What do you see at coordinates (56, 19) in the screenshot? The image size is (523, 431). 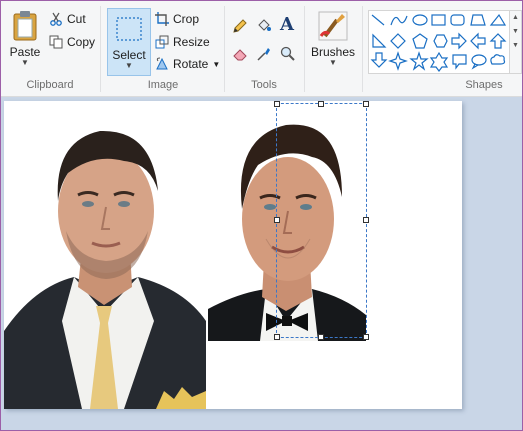 I see `scissors-icon` at bounding box center [56, 19].